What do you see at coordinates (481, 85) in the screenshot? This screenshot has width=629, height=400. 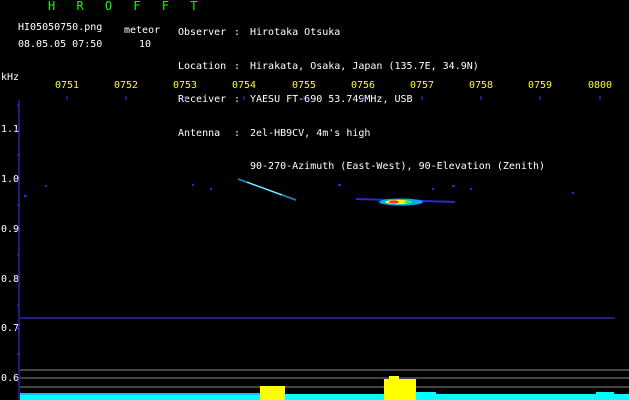 I see `time-tick-label: 0758` at bounding box center [481, 85].